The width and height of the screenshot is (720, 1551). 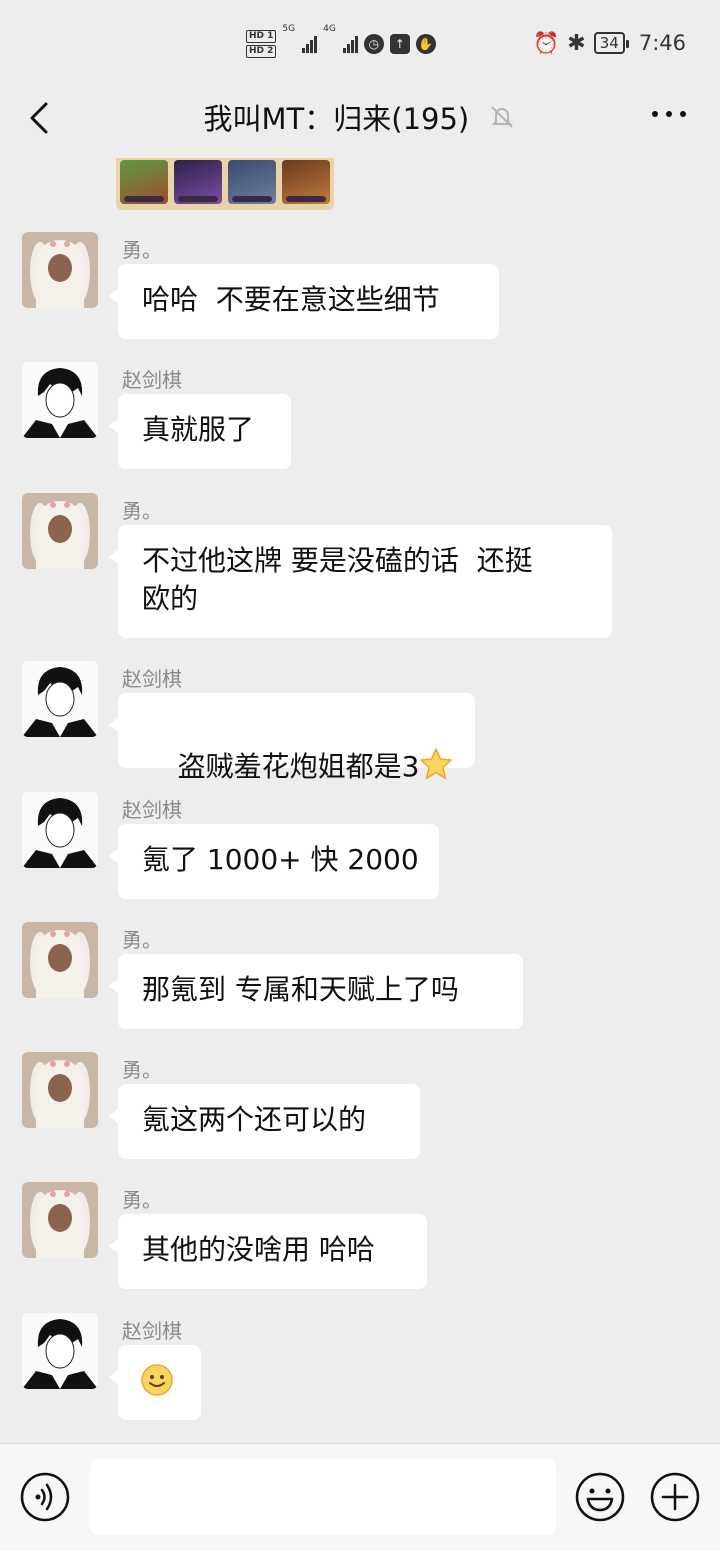 What do you see at coordinates (360, 581) in the screenshot?
I see `message-bubble: 不过他这牌 要是没磕的话 还挺 欧的` at bounding box center [360, 581].